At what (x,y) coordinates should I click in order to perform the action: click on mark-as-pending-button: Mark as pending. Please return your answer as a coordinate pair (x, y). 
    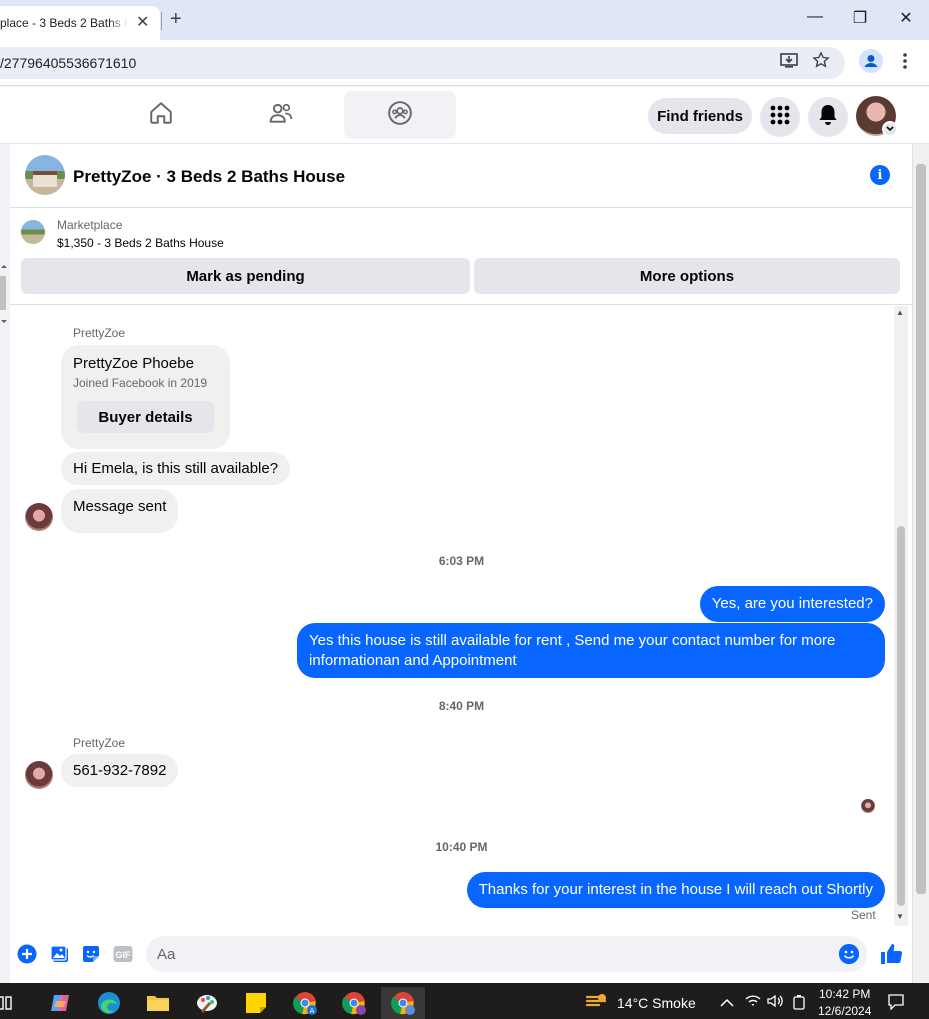
    Looking at the image, I should click on (245, 276).